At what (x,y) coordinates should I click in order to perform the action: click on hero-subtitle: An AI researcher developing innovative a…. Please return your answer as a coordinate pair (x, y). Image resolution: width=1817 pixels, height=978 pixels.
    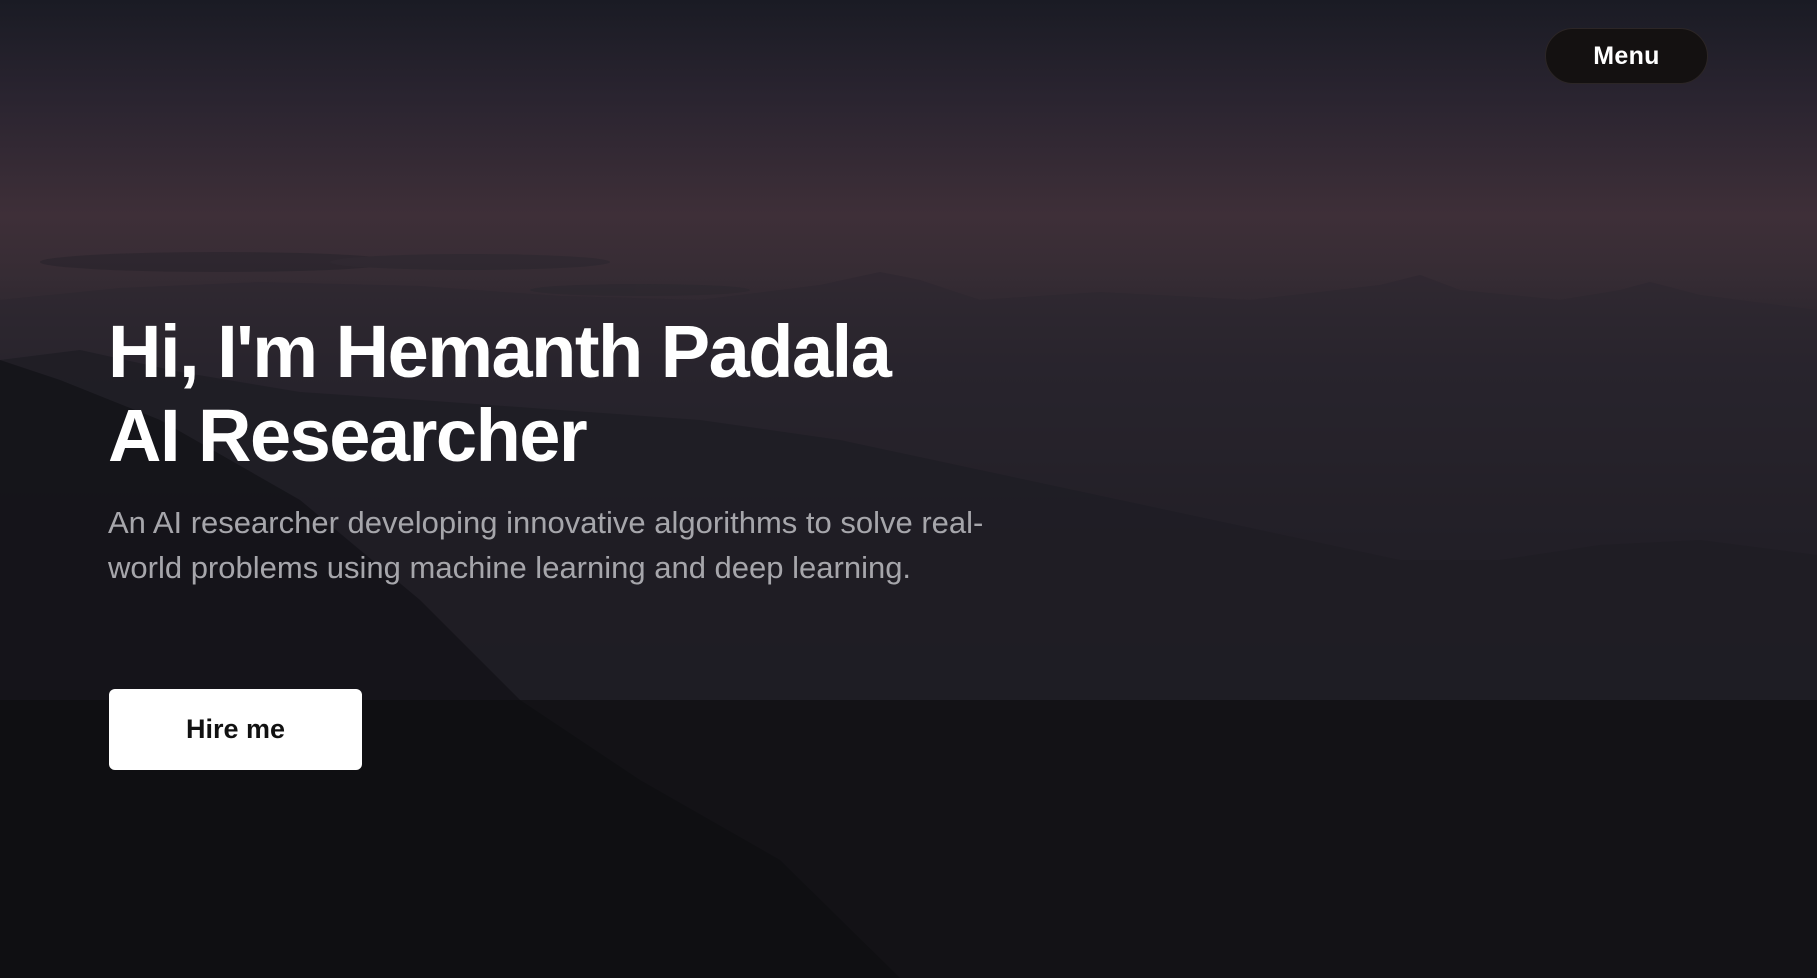
    Looking at the image, I should click on (546, 545).